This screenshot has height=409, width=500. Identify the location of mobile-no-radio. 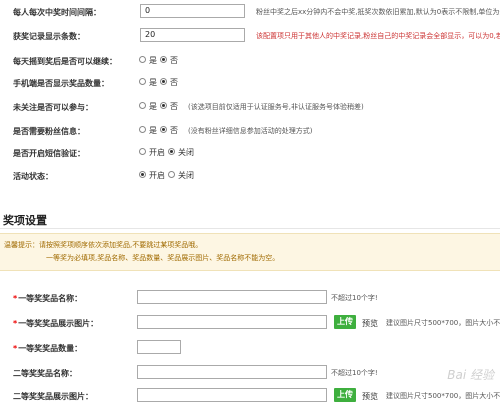
(163, 81).